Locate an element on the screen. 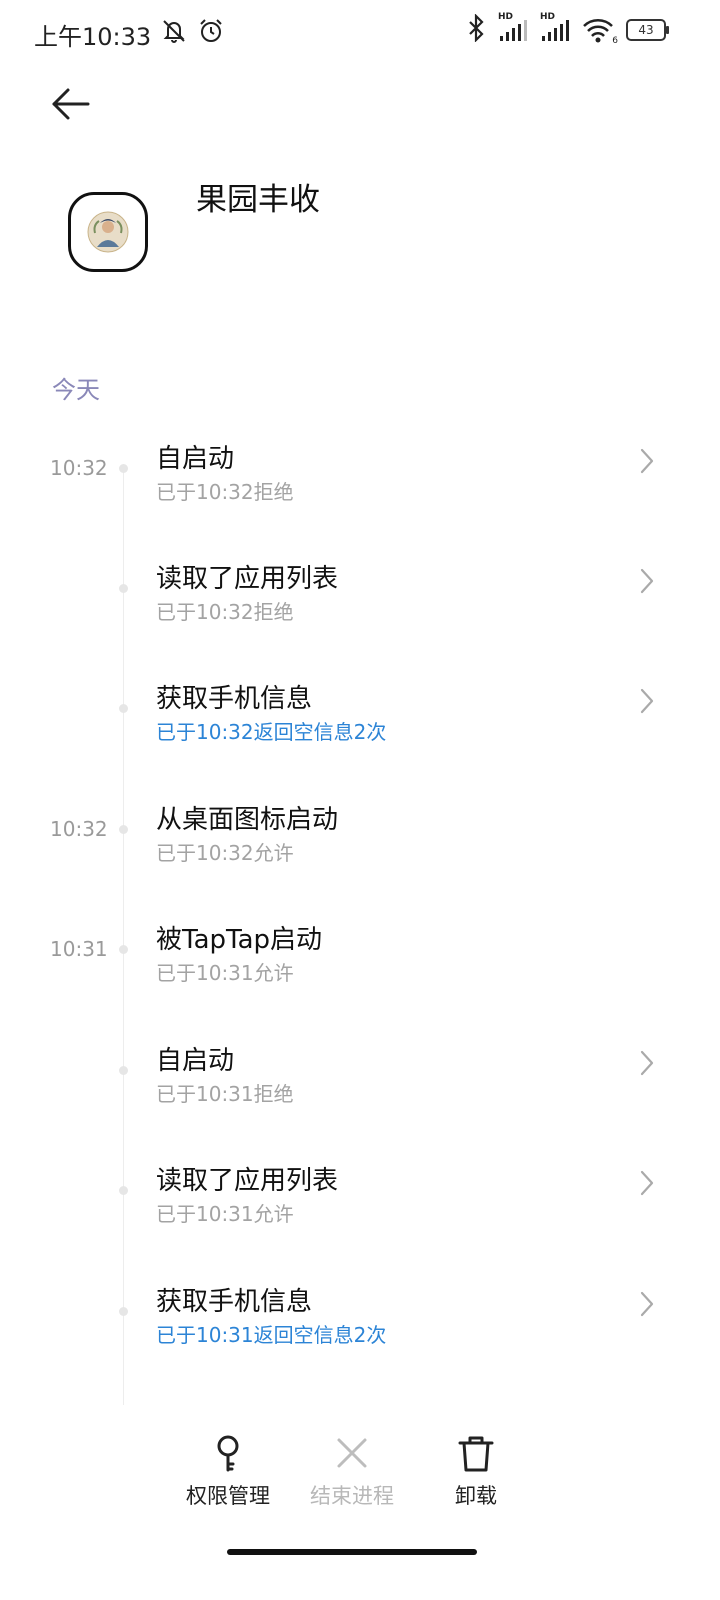 This screenshot has width=720, height=1600. event-row: 读取了应用列表 已于10:32拒绝 is located at coordinates (360, 618).